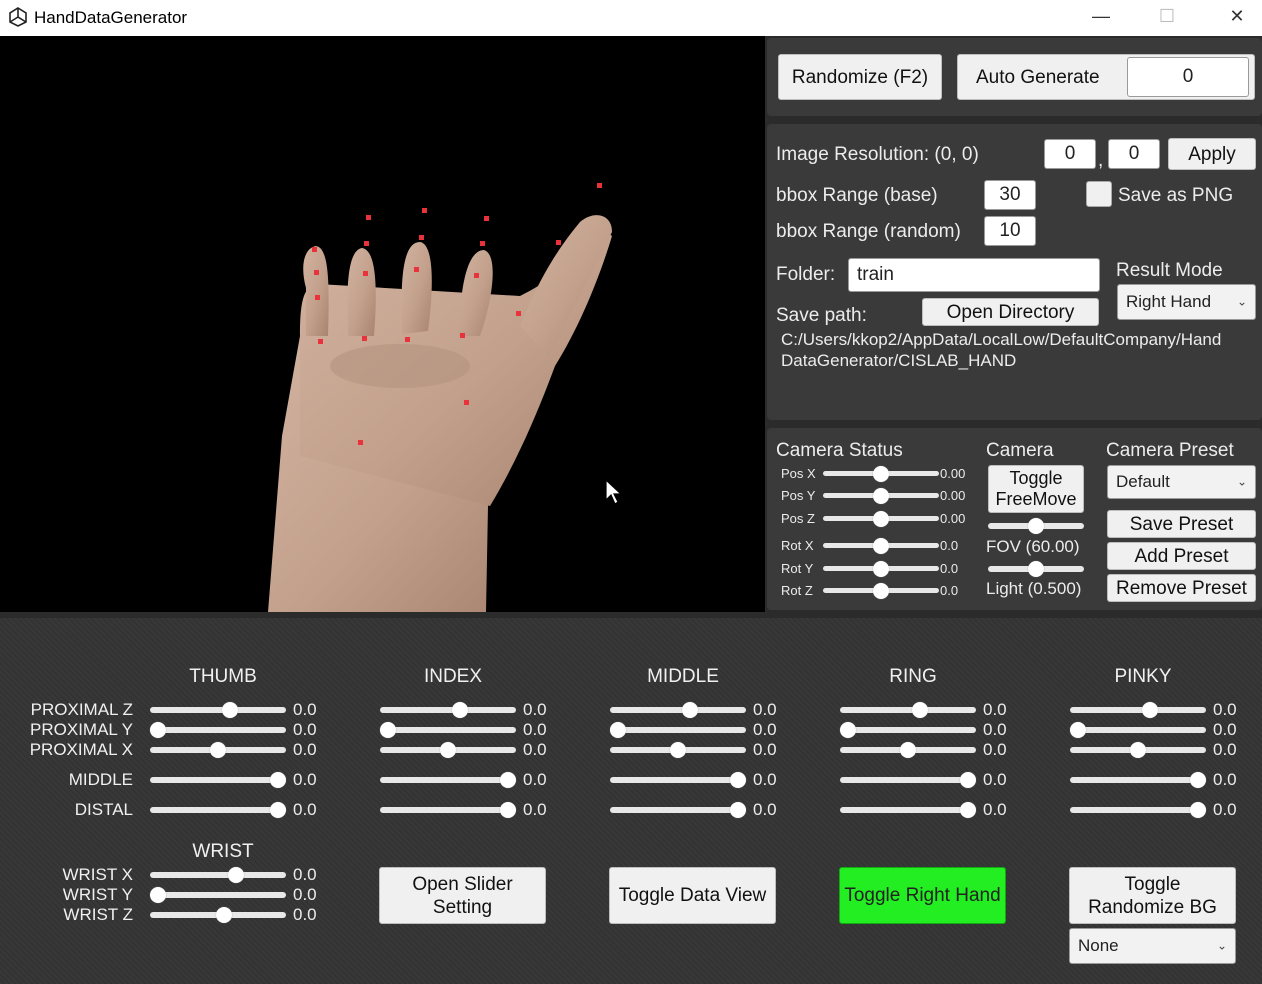 This screenshot has height=984, width=1262. I want to click on toggle-data-view-button: Toggle Data View, so click(692, 895).